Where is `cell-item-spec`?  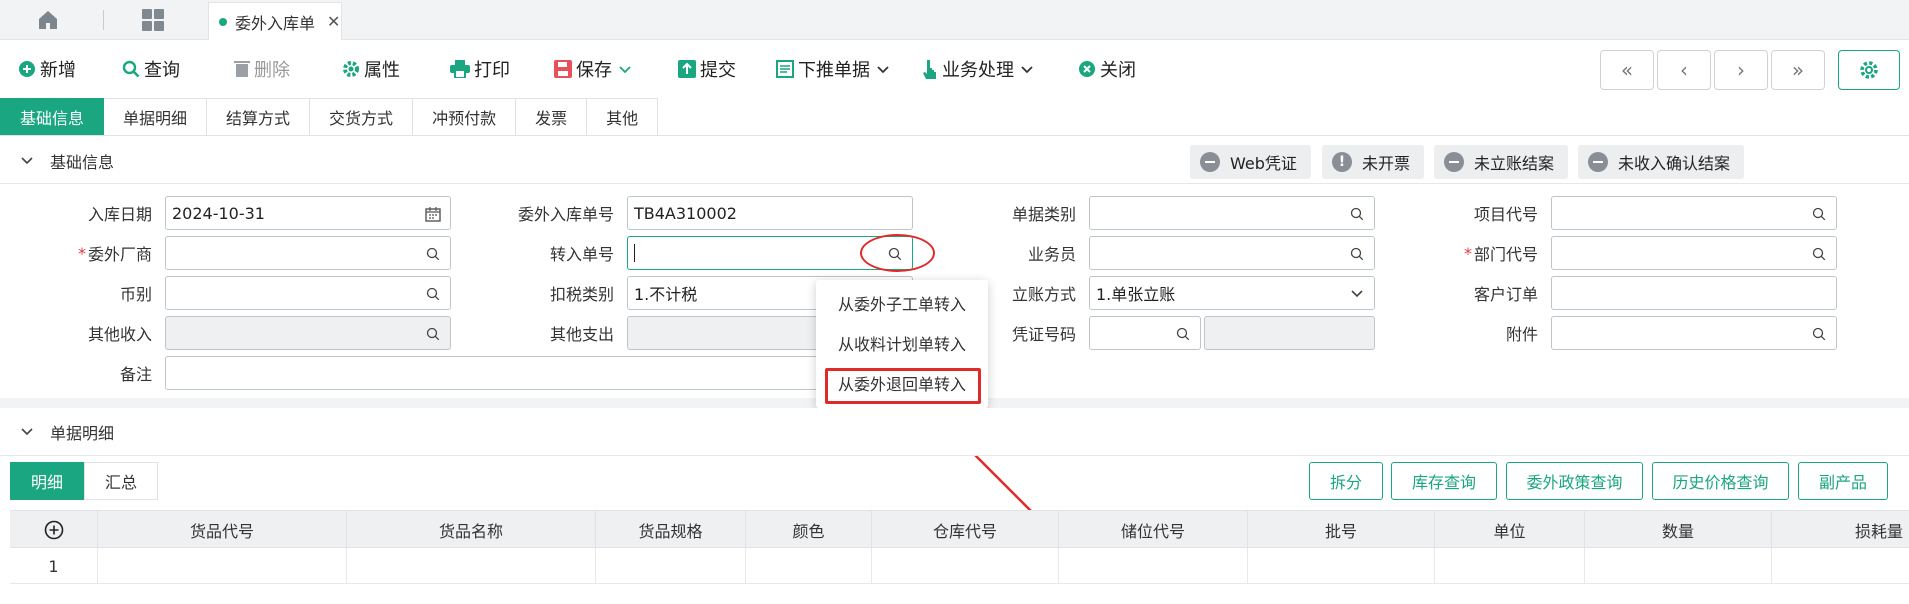
cell-item-spec is located at coordinates (671, 566).